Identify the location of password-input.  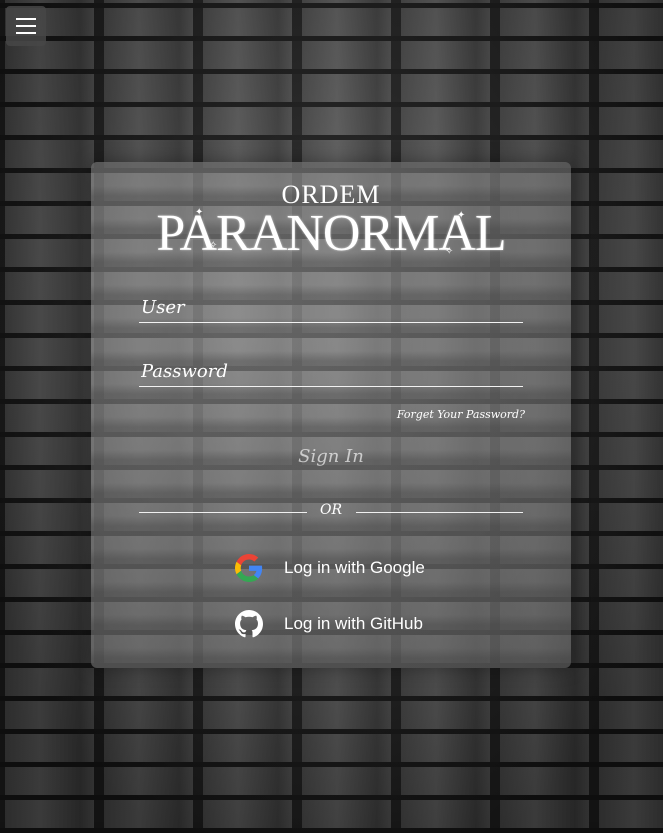
(333, 371).